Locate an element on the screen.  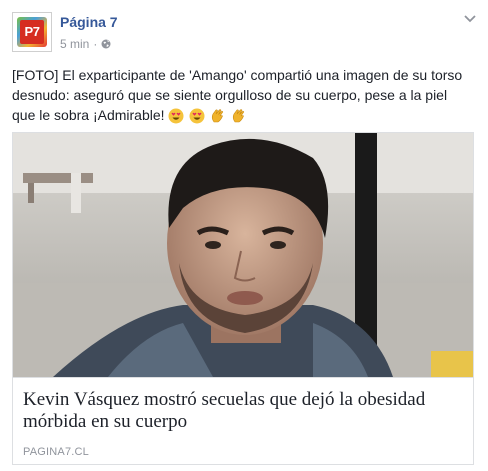
emoji-group is located at coordinates (208, 116).